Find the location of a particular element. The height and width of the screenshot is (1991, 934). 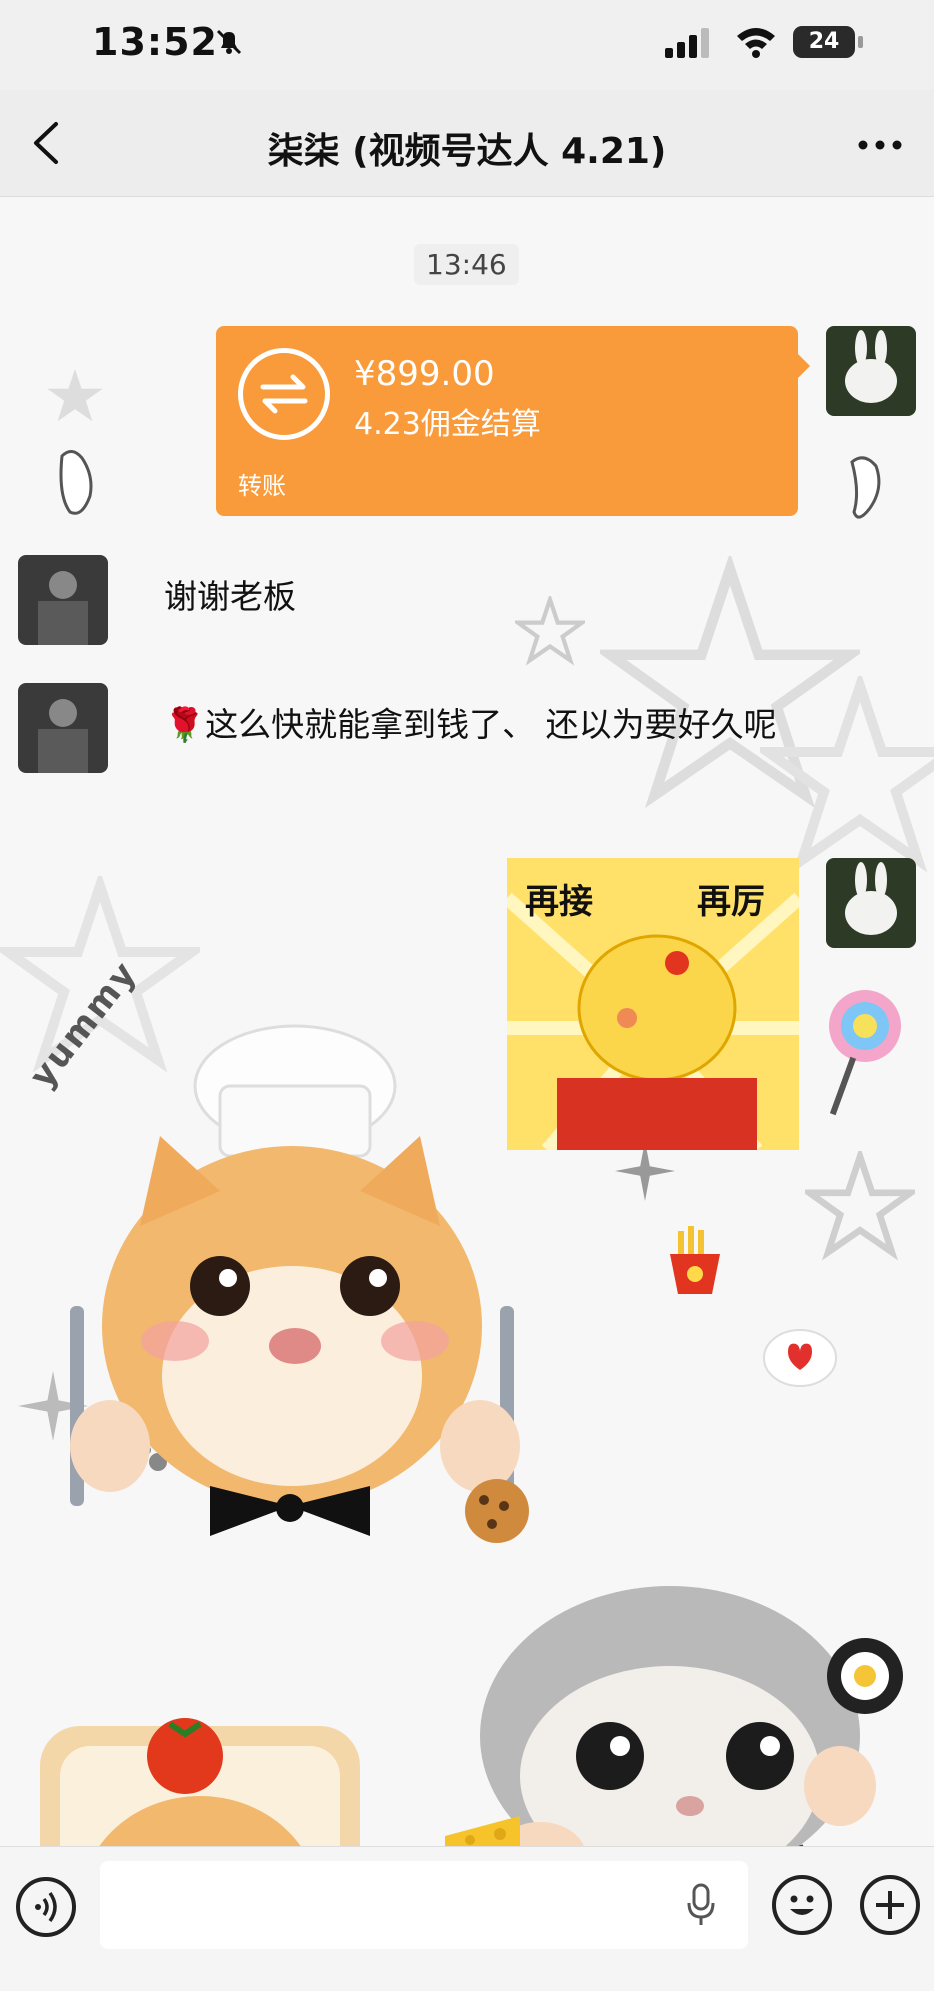

voice-wave-icon is located at coordinates (46, 1907).